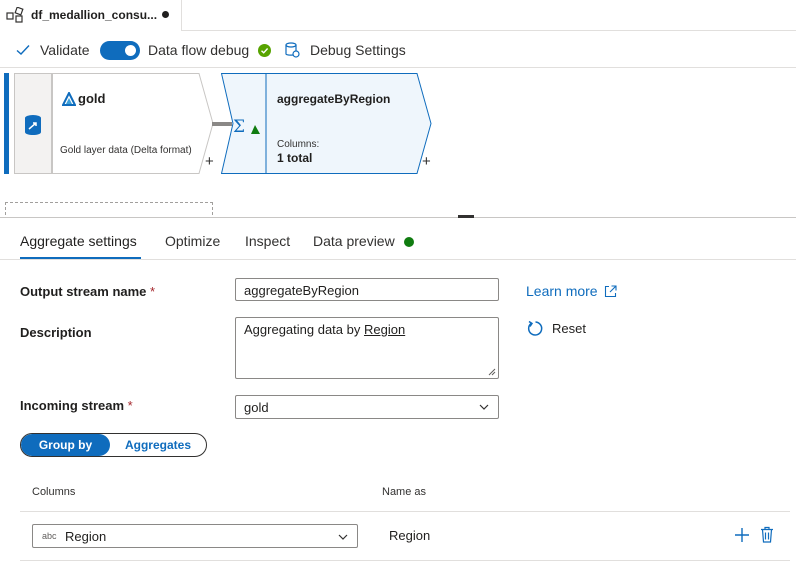  Describe the element at coordinates (354, 241) in the screenshot. I see `tab-data-preview: Data preview` at that location.